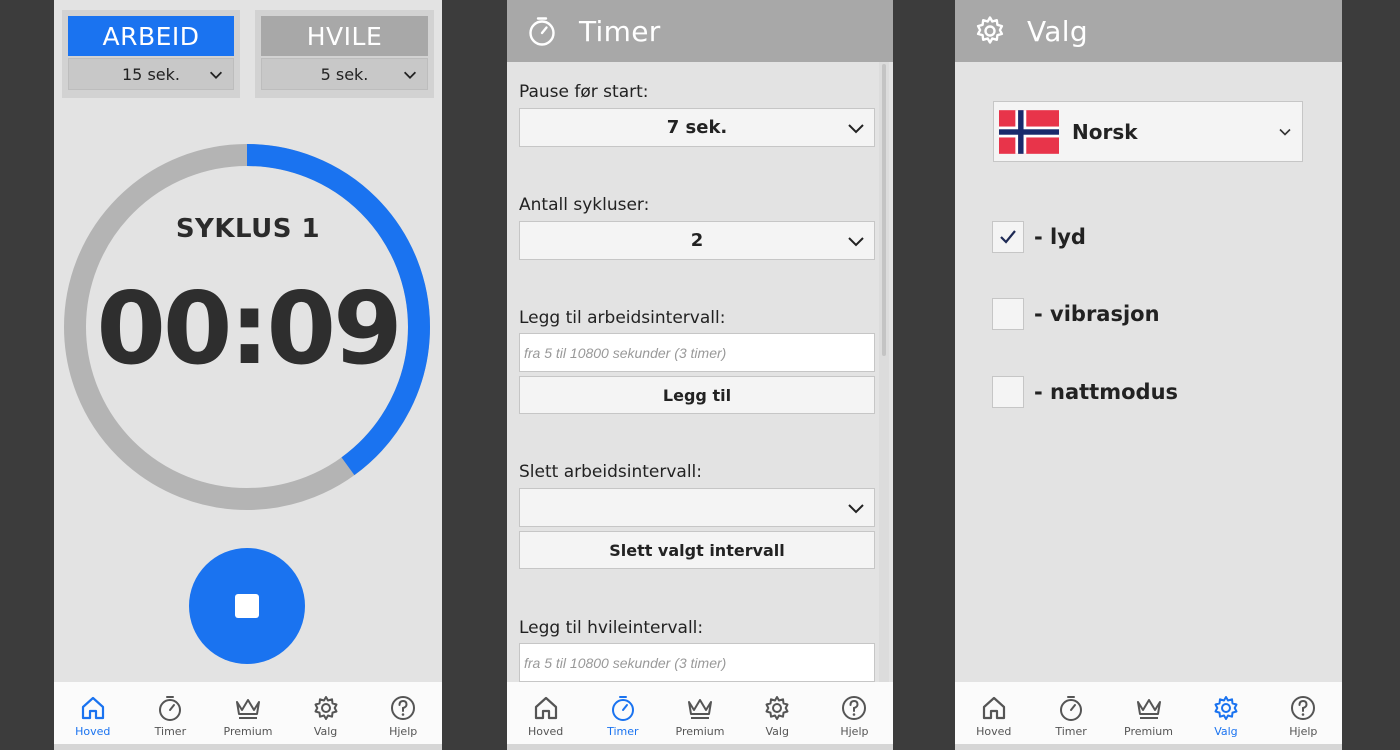 The image size is (1400, 750). What do you see at coordinates (584, 205) in the screenshot?
I see `cycles-label: Antall sykluser:` at bounding box center [584, 205].